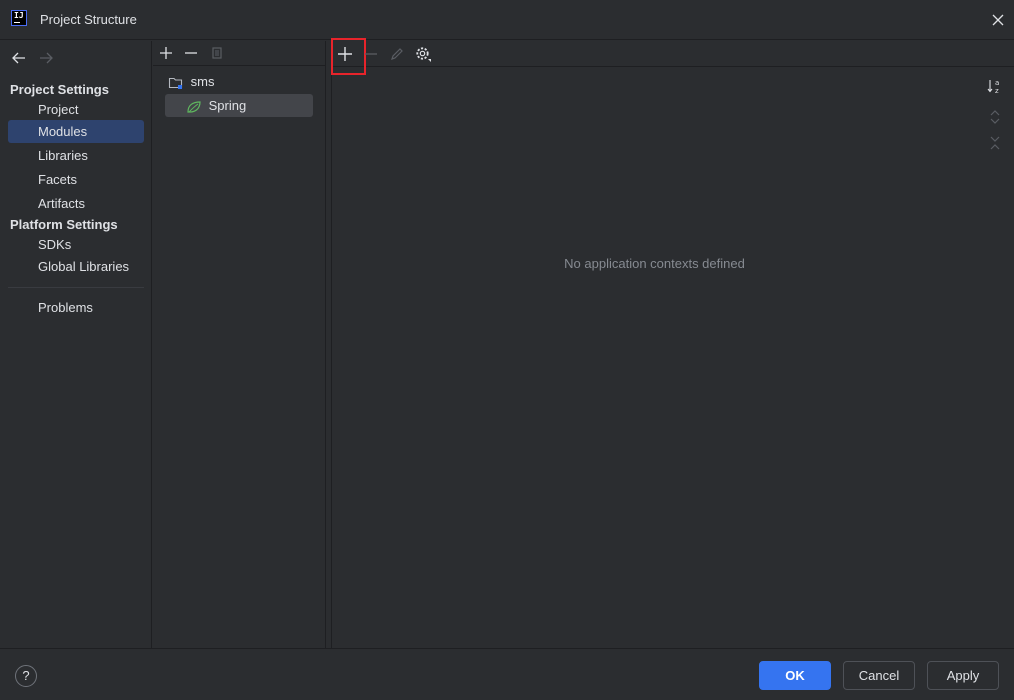  I want to click on sidebar-item-modules: Modules, so click(76, 131).